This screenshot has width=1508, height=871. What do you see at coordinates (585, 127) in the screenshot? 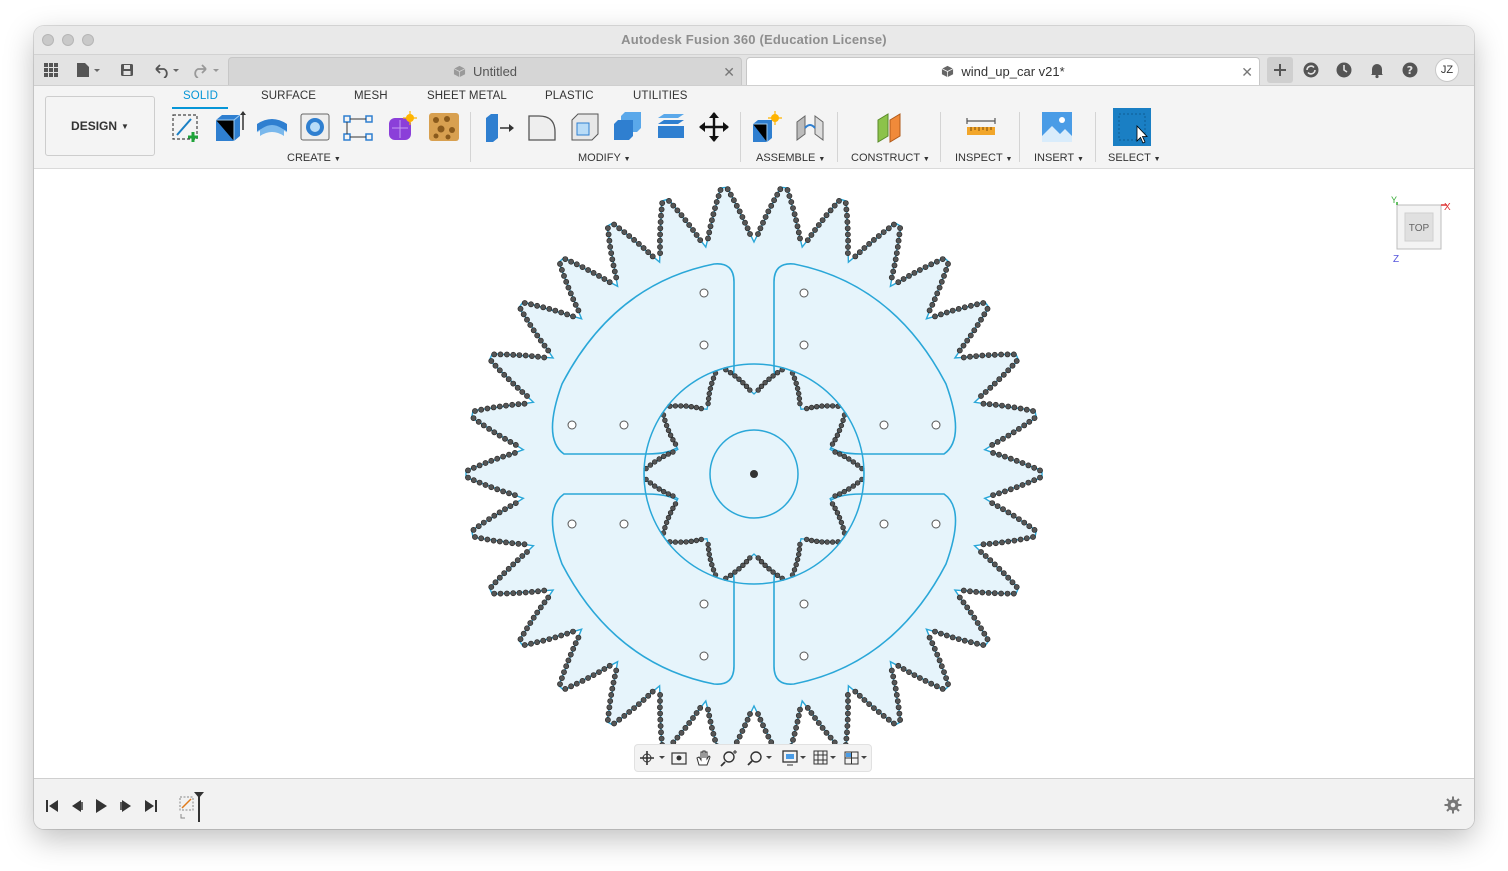
I see `shell-button` at bounding box center [585, 127].